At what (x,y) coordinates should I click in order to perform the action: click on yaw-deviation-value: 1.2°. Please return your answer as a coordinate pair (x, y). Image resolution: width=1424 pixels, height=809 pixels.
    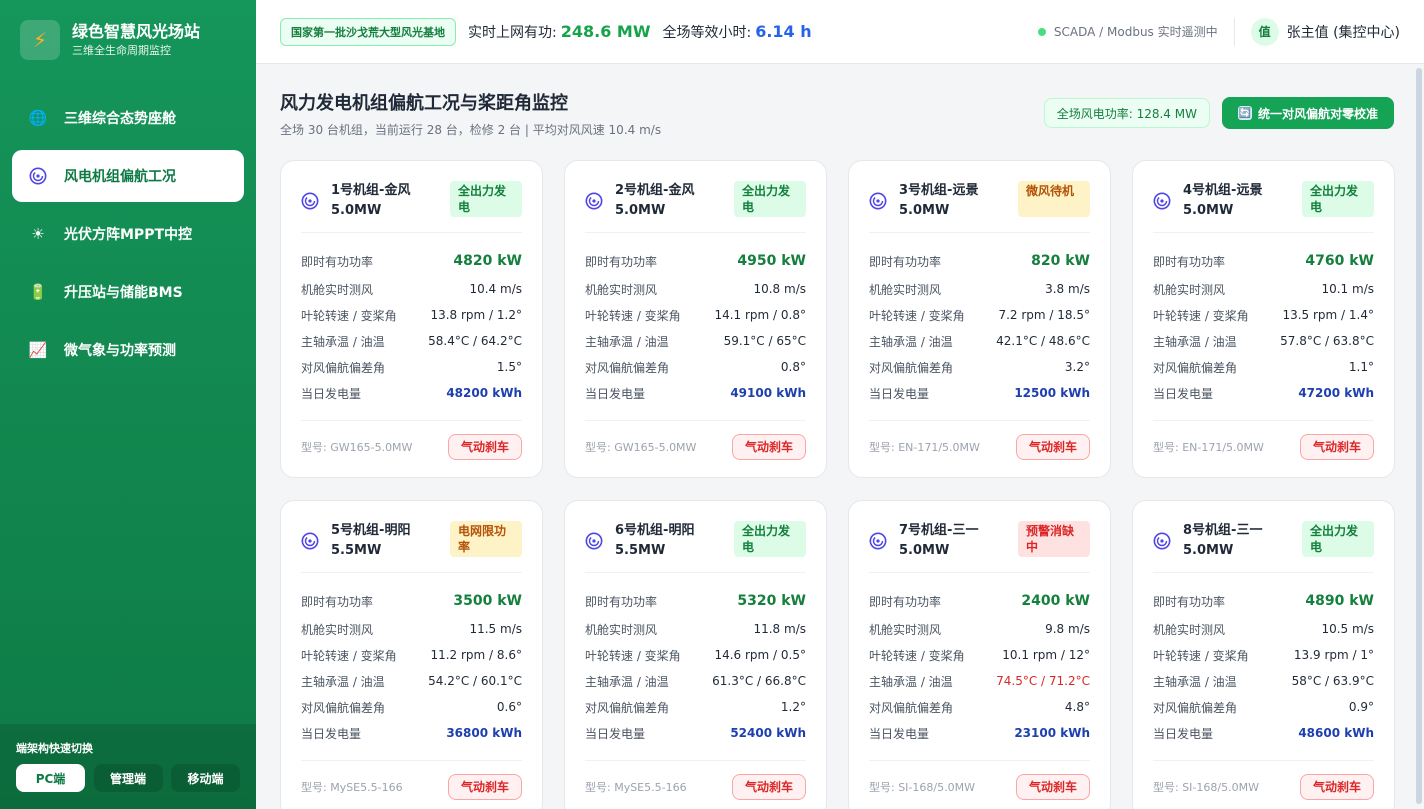
    Looking at the image, I should click on (793, 707).